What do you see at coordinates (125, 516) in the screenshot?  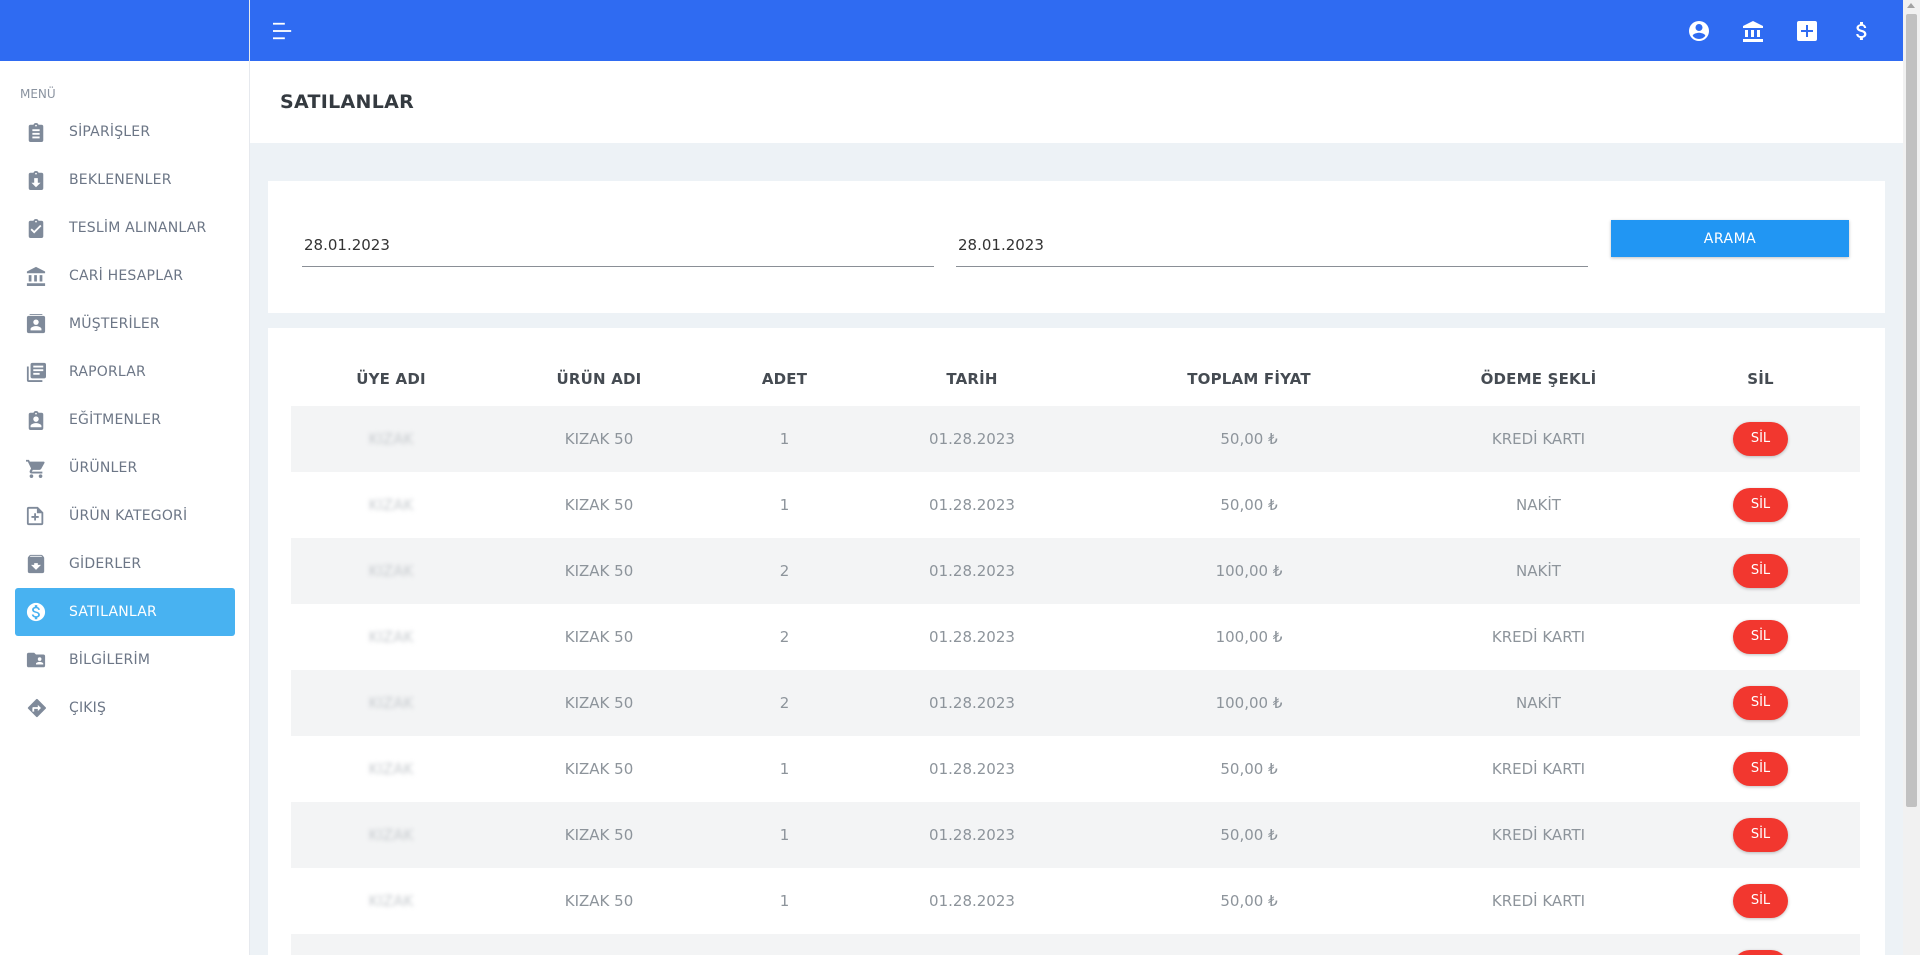 I see `sidebar-item-8: ÜRÜN KATEGORİ` at bounding box center [125, 516].